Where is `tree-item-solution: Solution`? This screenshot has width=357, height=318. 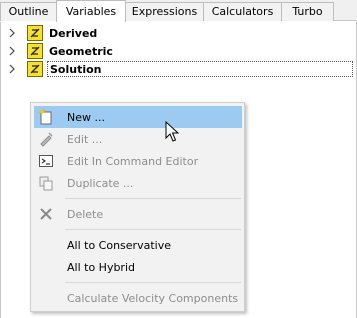 tree-item-solution: Solution is located at coordinates (179, 69).